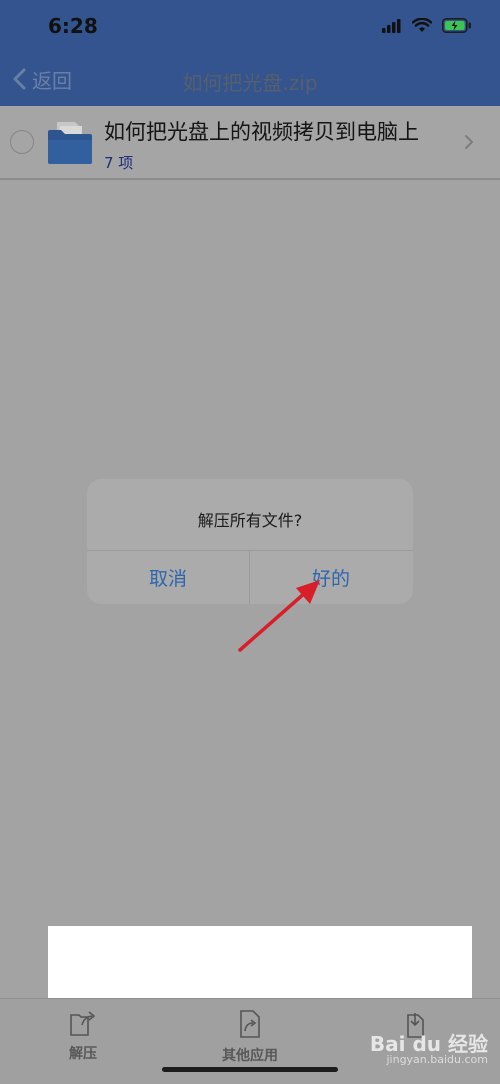 This screenshot has height=1084, width=500. What do you see at coordinates (83, 1023) in the screenshot?
I see `extract-icon` at bounding box center [83, 1023].